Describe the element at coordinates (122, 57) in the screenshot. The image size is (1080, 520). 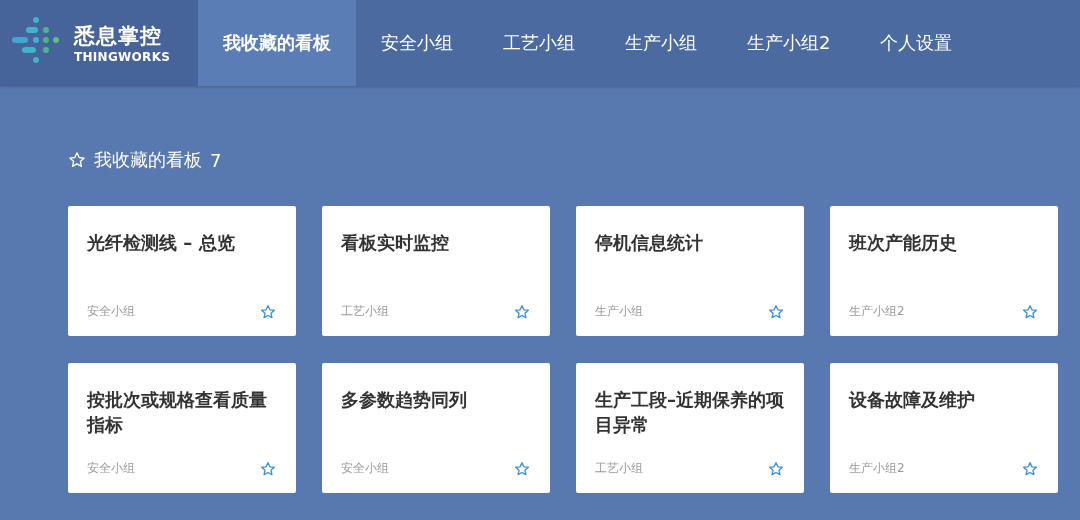
I see `brand-subtitle: THINGWORKS` at that location.